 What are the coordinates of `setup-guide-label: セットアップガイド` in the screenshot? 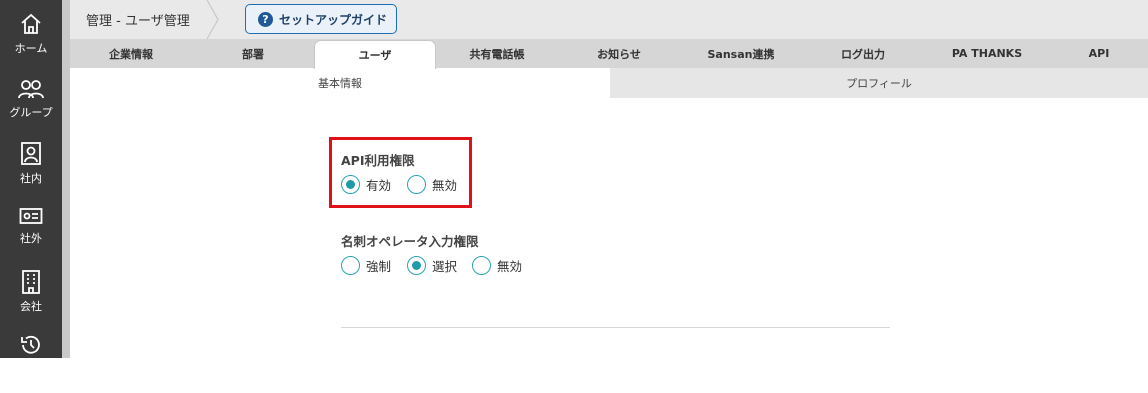 It's located at (333, 19).